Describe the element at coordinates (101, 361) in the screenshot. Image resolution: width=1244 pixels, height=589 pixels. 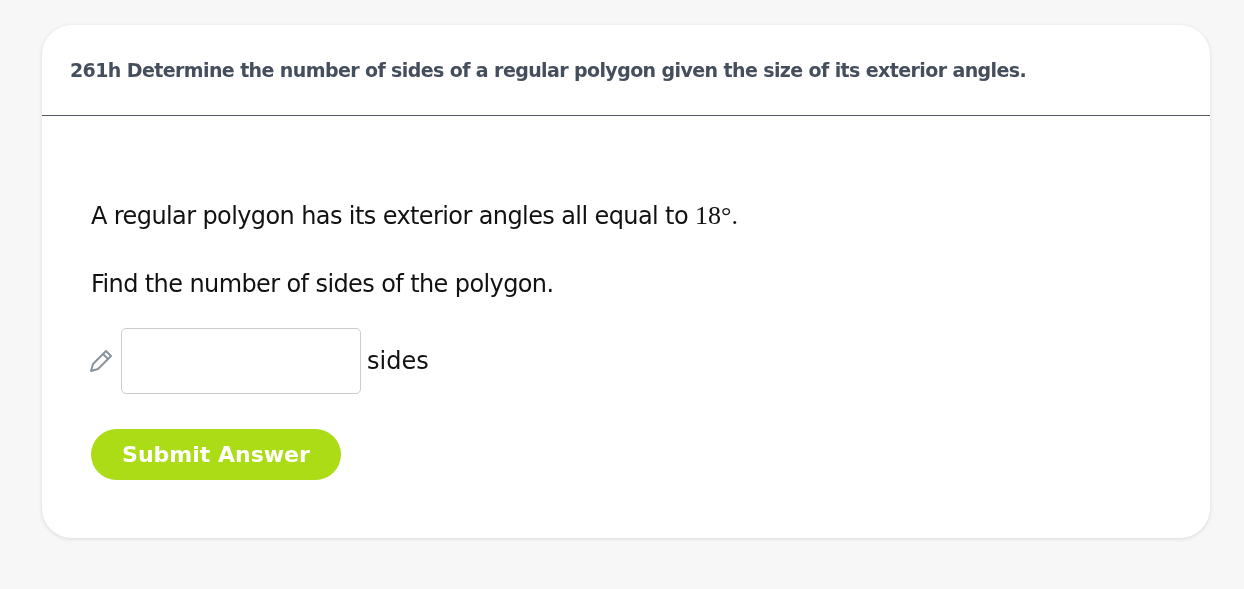
I see `pencil-icon` at that location.